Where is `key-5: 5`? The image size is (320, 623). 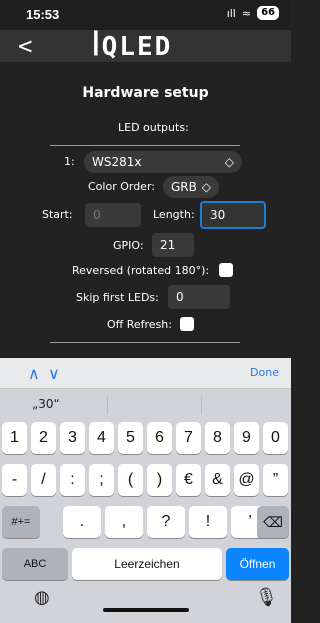
key-5: 5 is located at coordinates (130, 438).